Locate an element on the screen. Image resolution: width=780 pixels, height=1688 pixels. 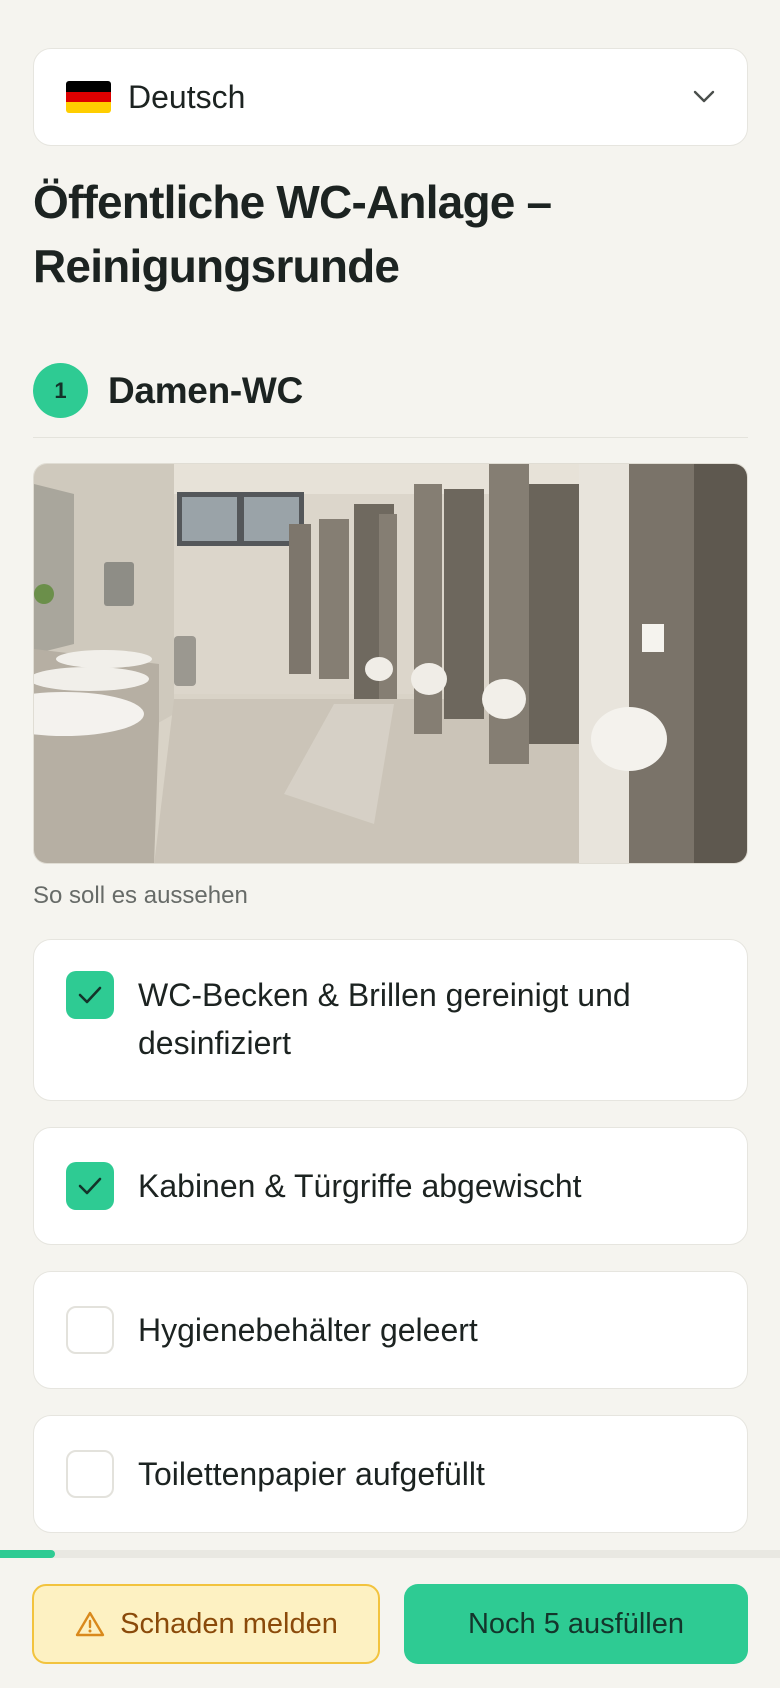
image-caption: So soll es aussehen is located at coordinates (140, 895).